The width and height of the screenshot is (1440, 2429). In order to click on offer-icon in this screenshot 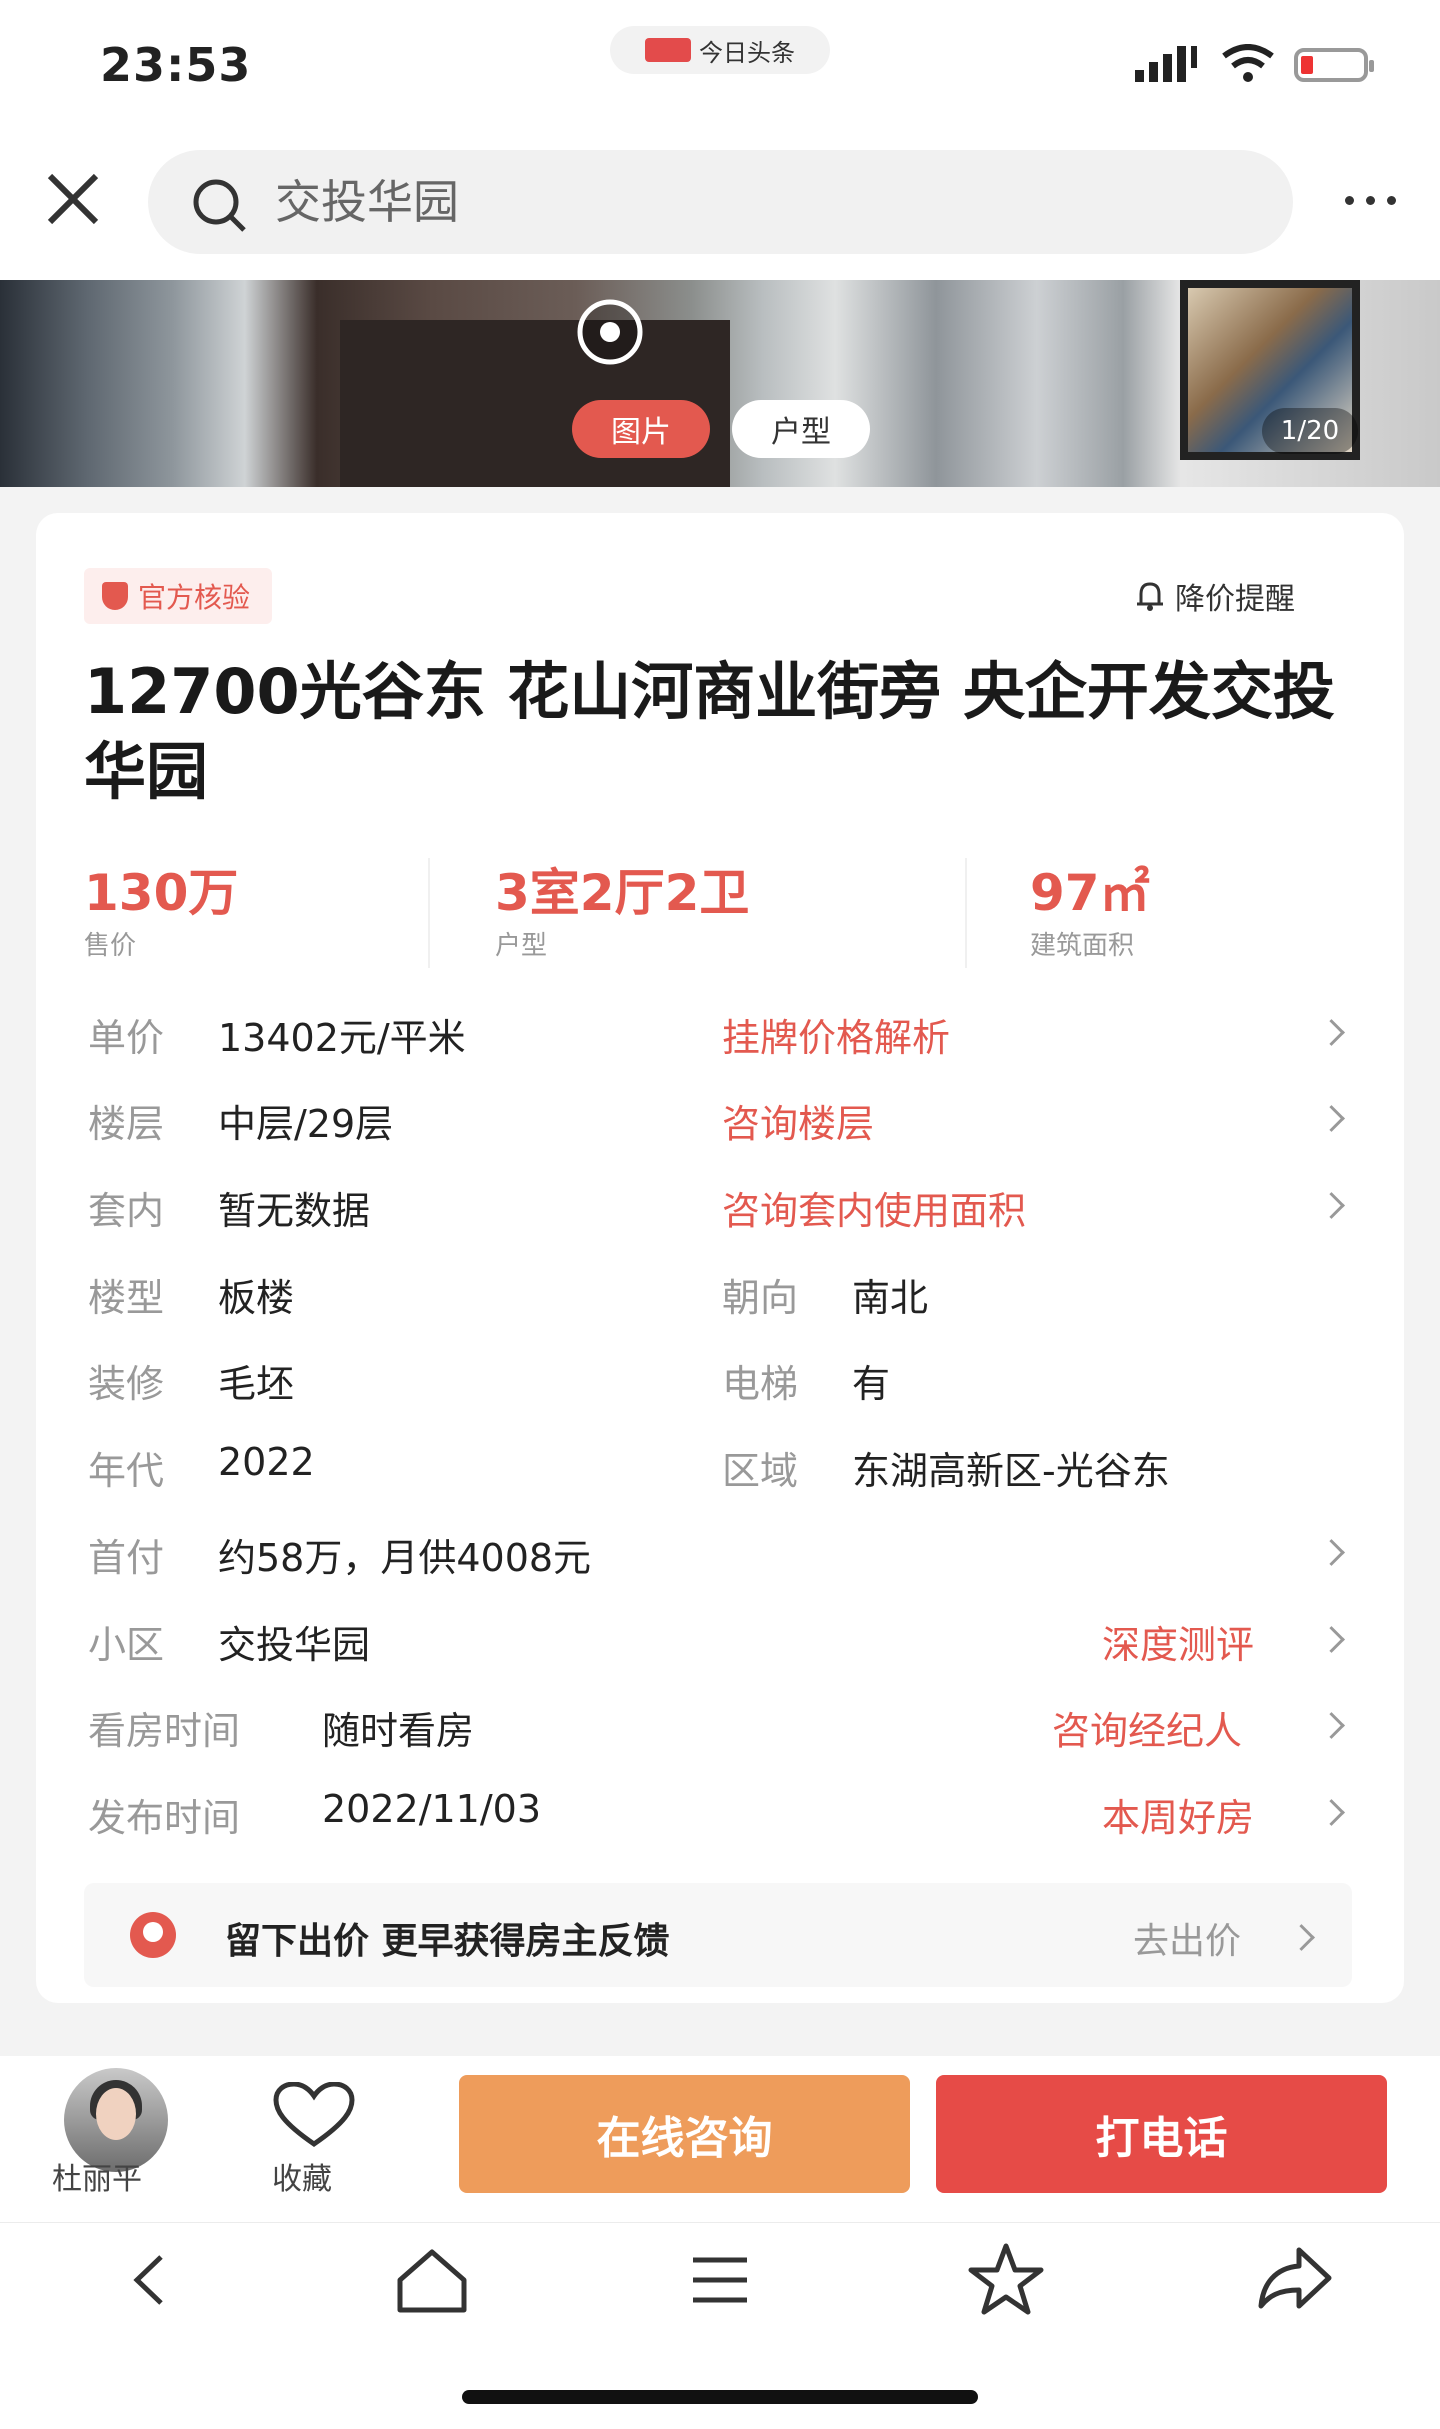, I will do `click(153, 1935)`.